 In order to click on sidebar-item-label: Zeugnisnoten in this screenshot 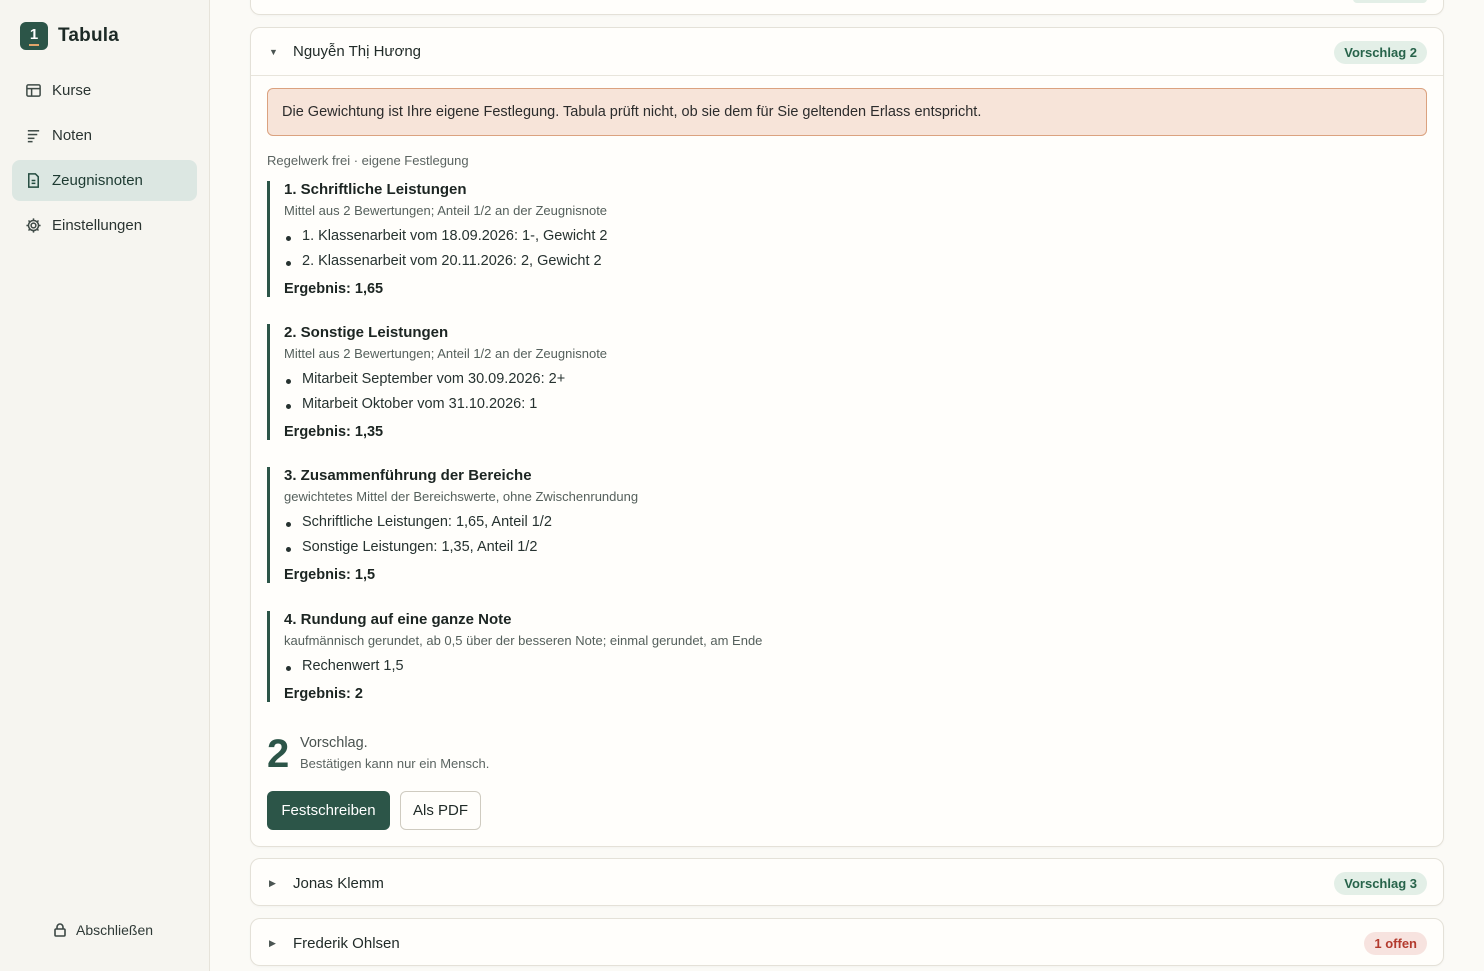, I will do `click(97, 180)`.